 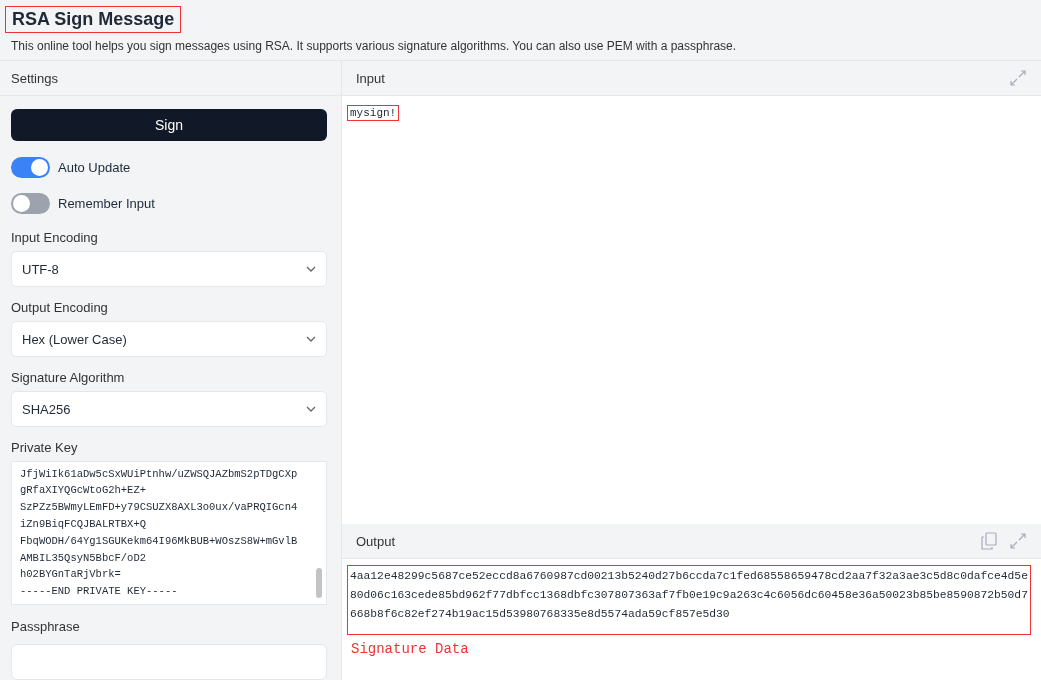 I want to click on private-key-field, so click(x=169, y=533).